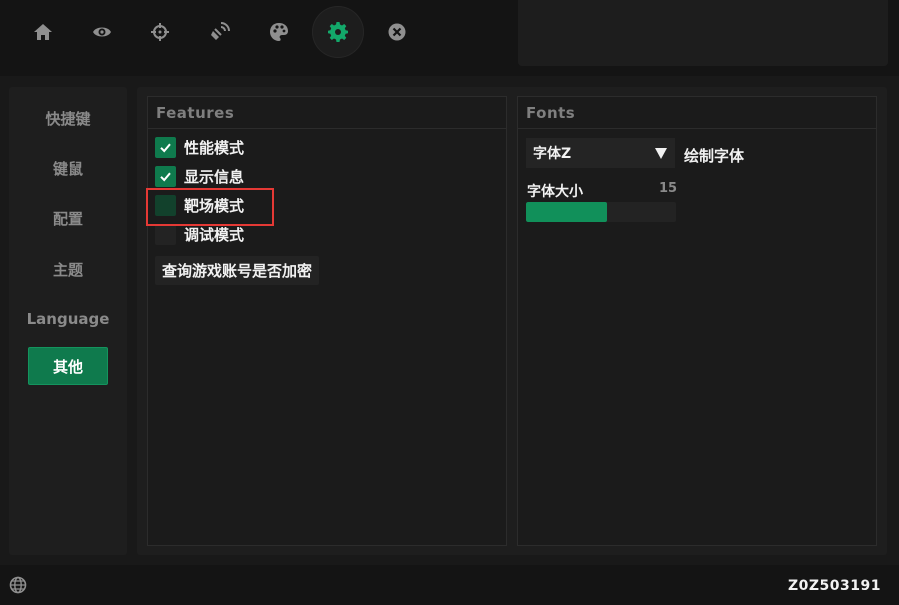 The width and height of the screenshot is (899, 605). What do you see at coordinates (661, 153) in the screenshot?
I see `dropdown-arrow-icon` at bounding box center [661, 153].